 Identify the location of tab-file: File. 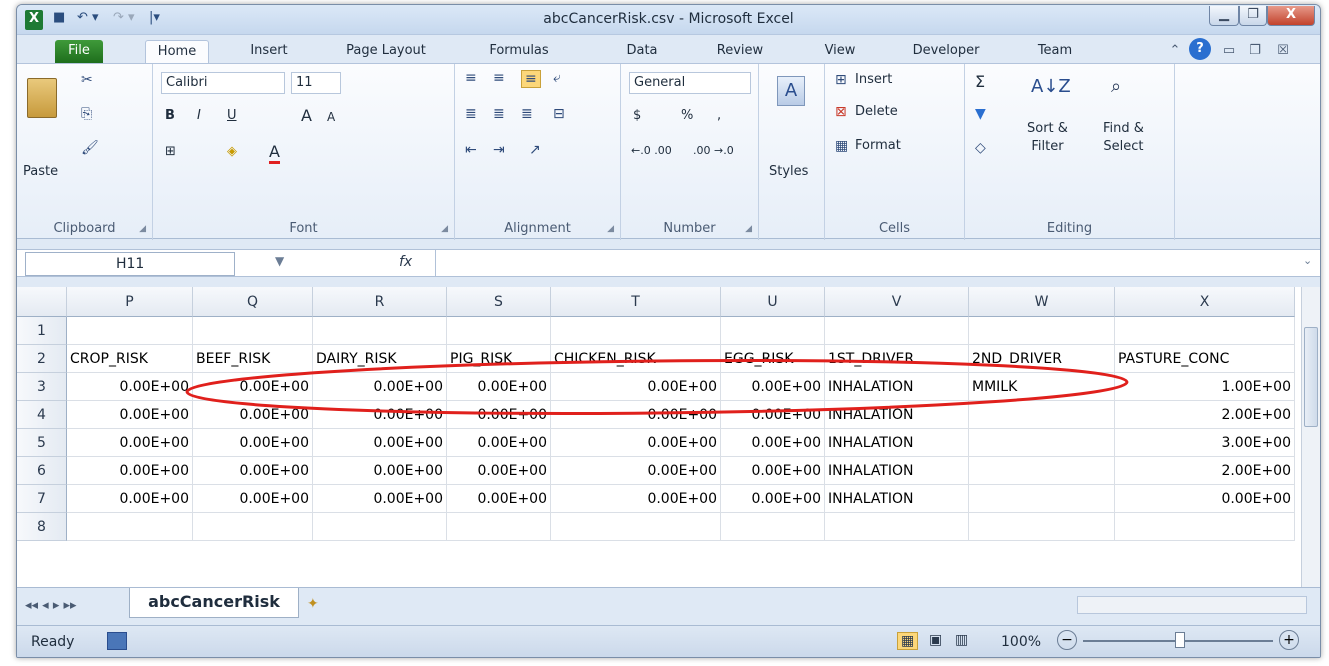
(79, 51).